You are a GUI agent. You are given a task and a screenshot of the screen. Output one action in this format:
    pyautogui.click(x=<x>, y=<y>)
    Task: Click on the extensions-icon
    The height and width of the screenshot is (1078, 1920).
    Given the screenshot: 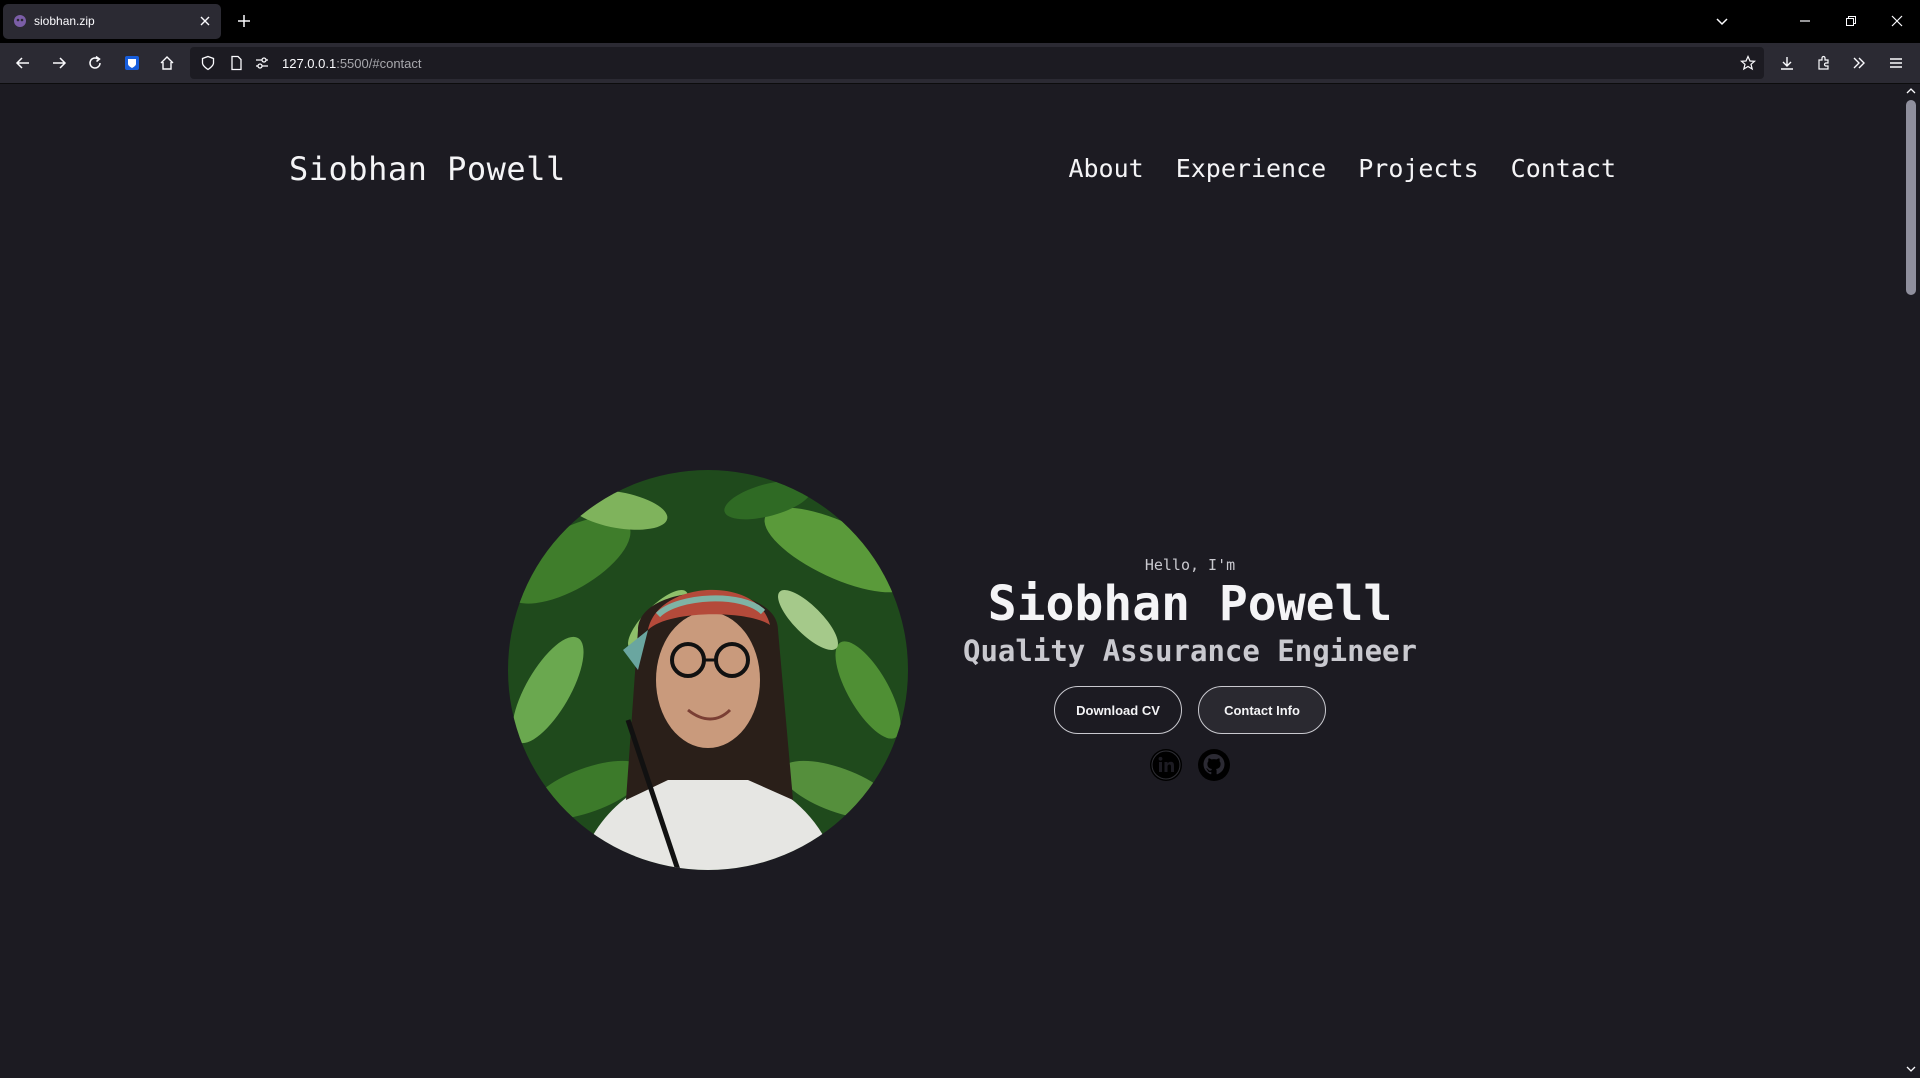 What is the action you would take?
    pyautogui.click(x=1824, y=63)
    